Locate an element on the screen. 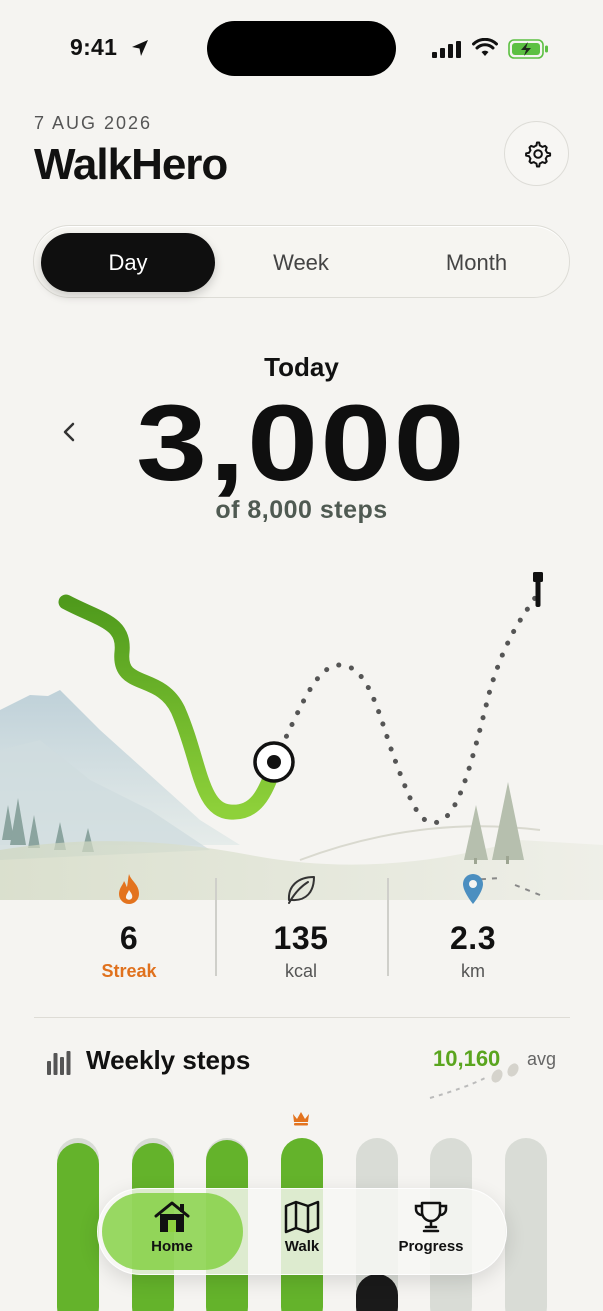 The height and width of the screenshot is (1311, 603). segment-month: Month is located at coordinates (476, 262).